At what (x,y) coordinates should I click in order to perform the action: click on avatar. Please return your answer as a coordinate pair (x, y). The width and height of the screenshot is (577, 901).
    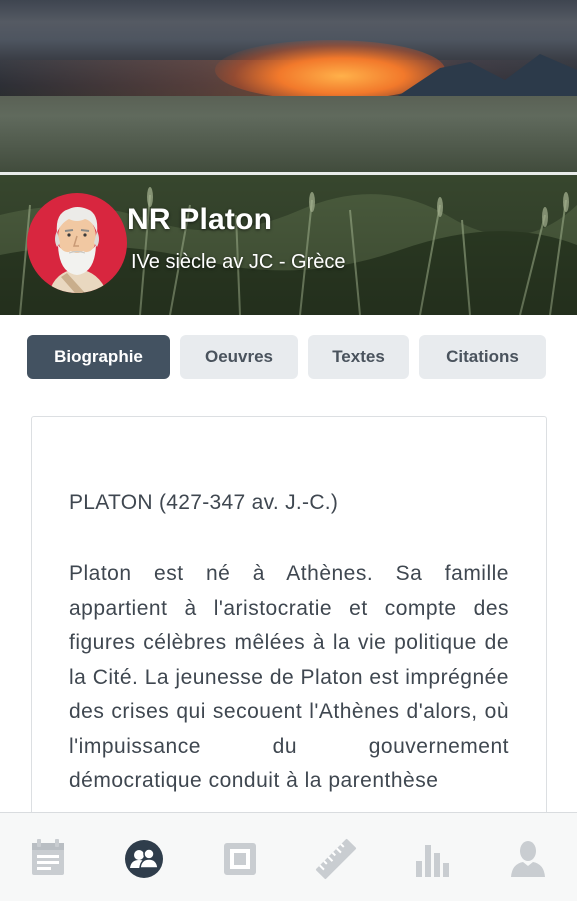
    Looking at the image, I should click on (77, 243).